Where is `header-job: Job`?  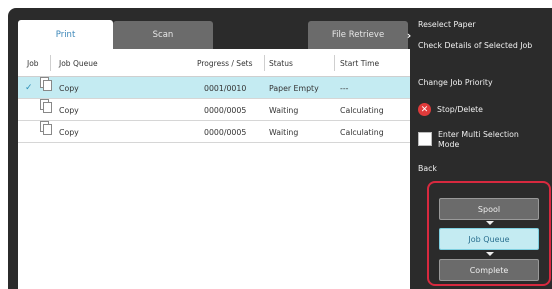
header-job: Job is located at coordinates (33, 63).